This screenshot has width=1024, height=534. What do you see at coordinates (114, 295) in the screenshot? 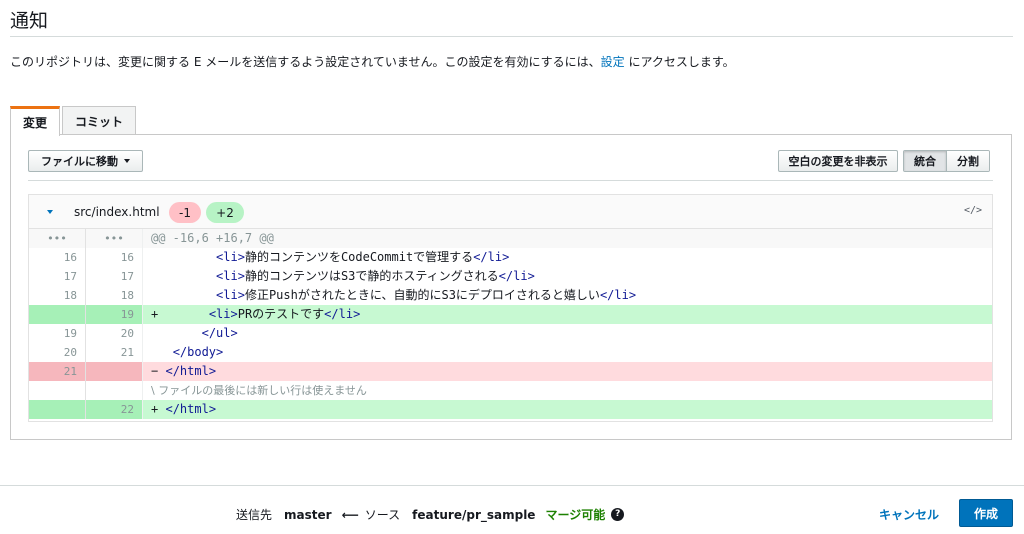
I see `new-line-number: 18` at bounding box center [114, 295].